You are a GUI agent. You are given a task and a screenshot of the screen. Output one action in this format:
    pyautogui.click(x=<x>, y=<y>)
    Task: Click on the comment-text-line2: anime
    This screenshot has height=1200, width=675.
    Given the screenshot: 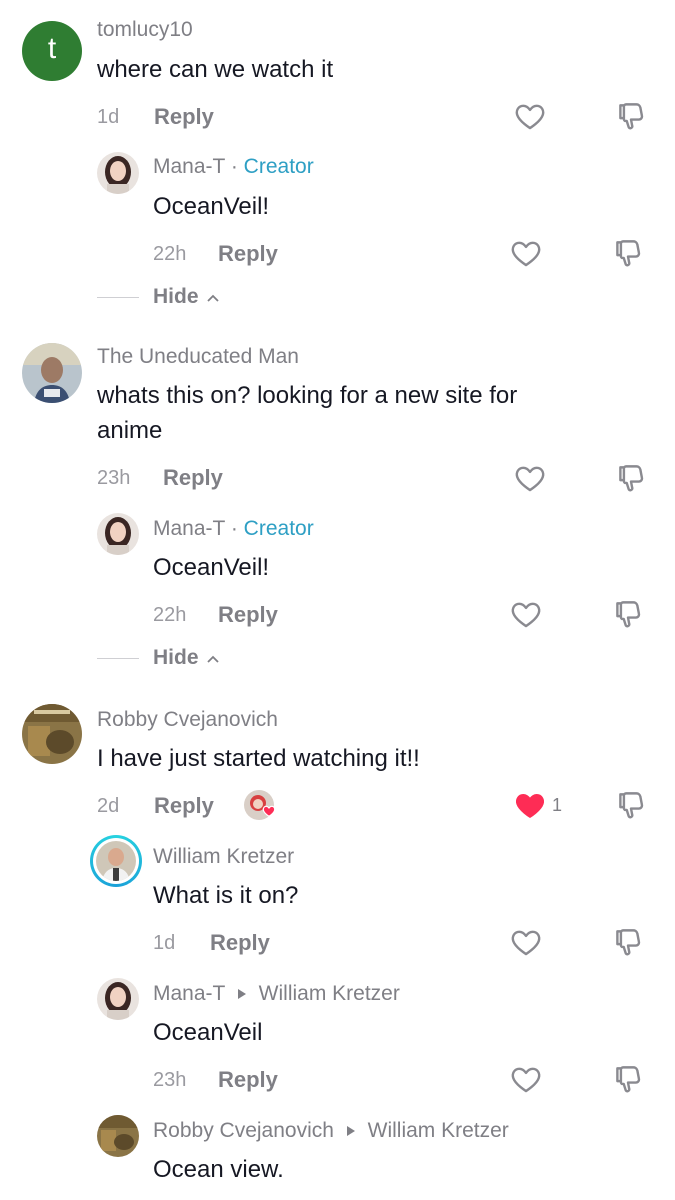 What is the action you would take?
    pyautogui.click(x=130, y=430)
    